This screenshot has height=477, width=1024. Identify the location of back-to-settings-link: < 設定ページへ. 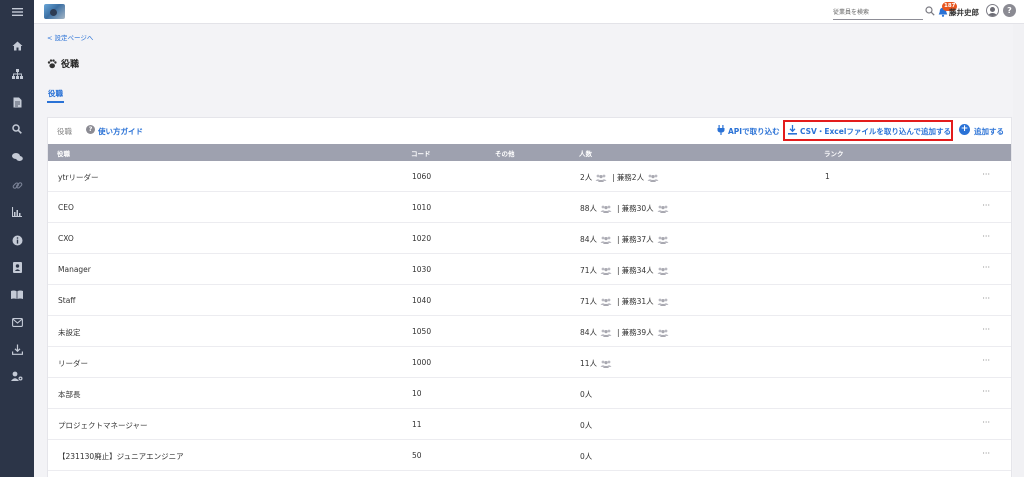
(70, 37).